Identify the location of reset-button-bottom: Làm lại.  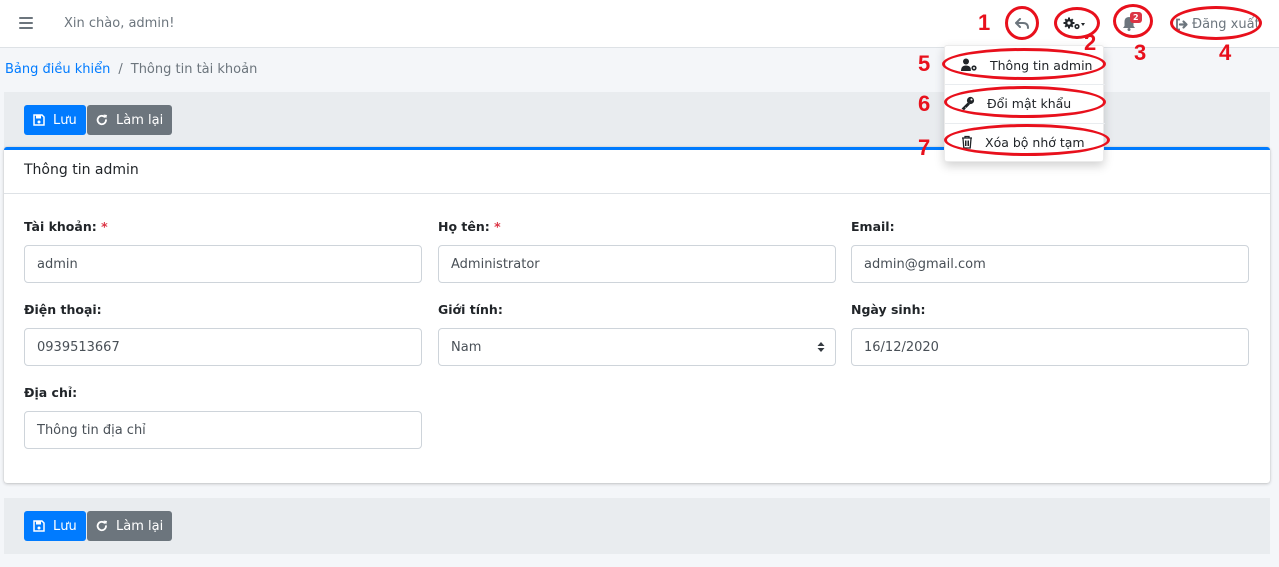
(130, 526).